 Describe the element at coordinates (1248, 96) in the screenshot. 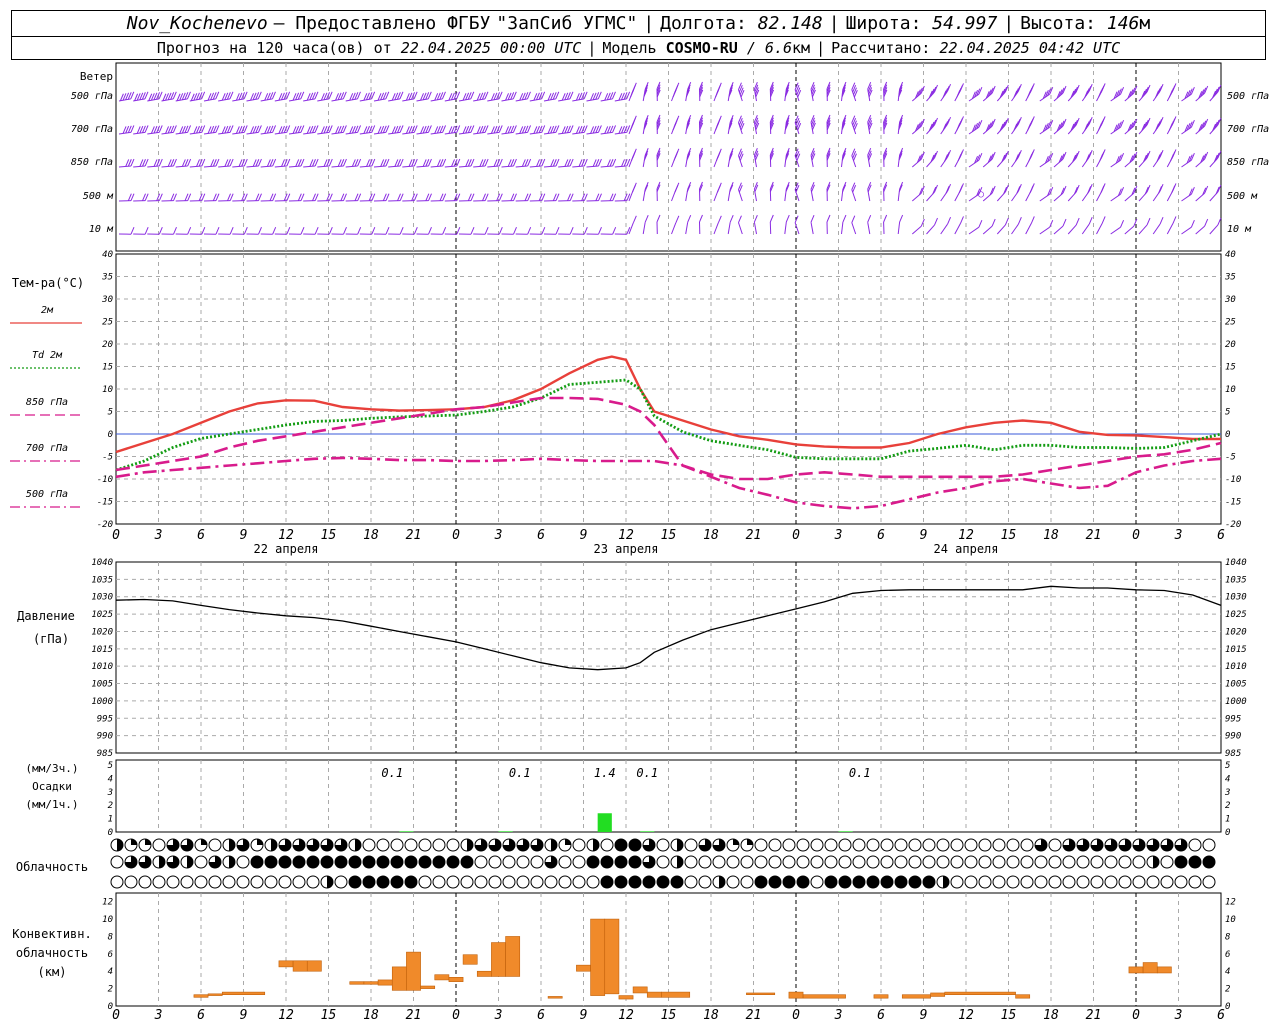

I see `wind-level-label-right: 500 гПа` at that location.